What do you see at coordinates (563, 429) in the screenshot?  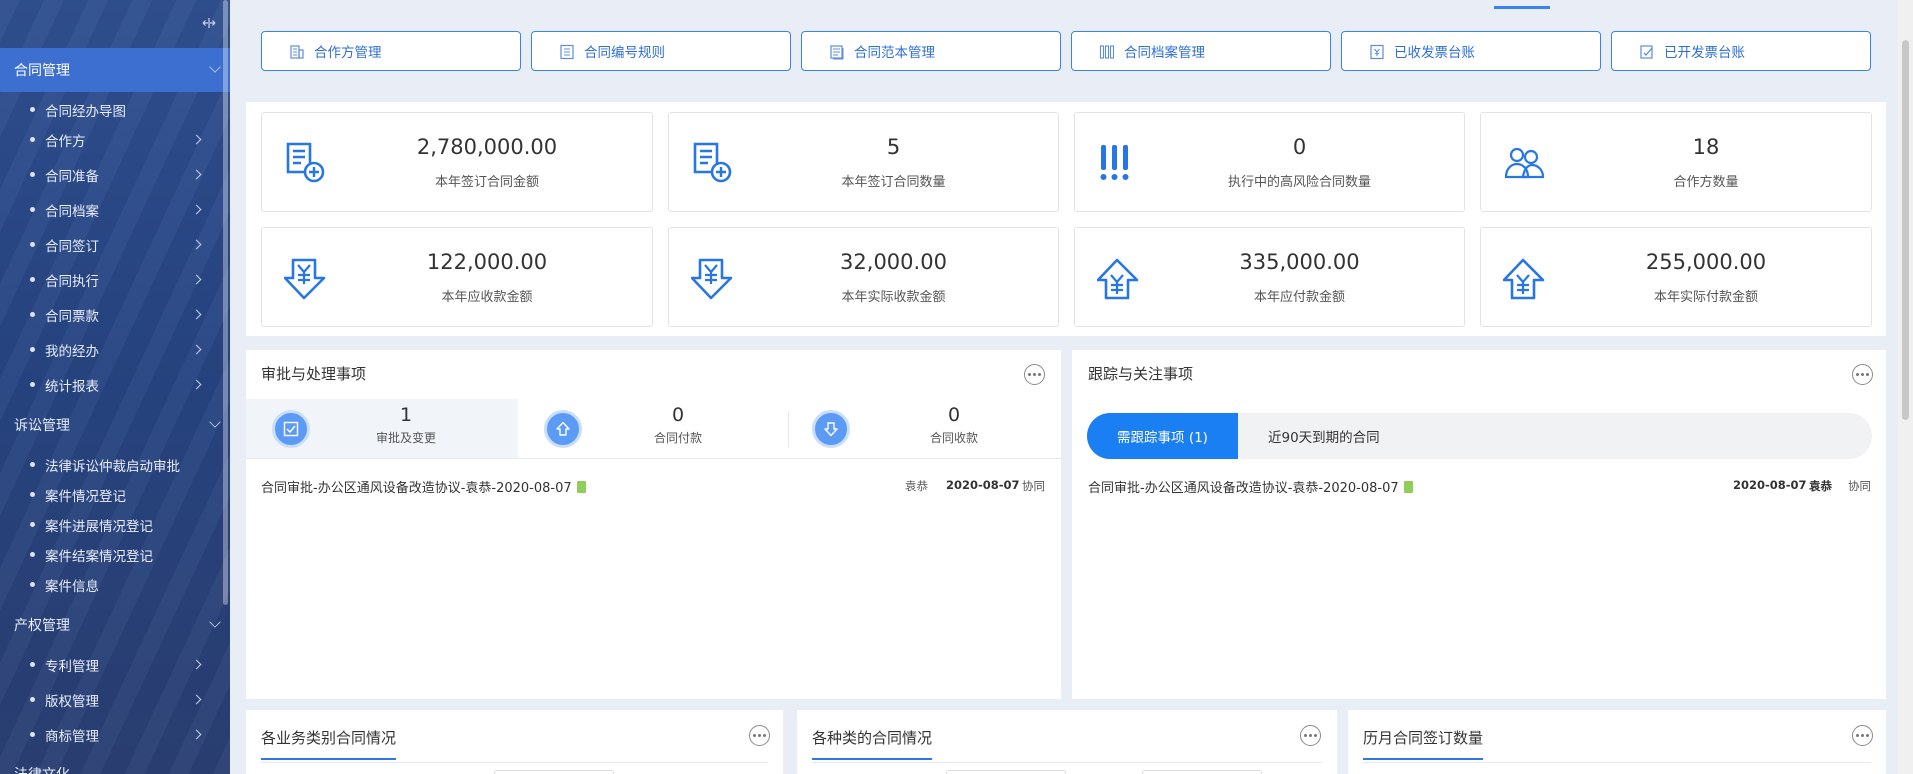 I see `payment-icon` at bounding box center [563, 429].